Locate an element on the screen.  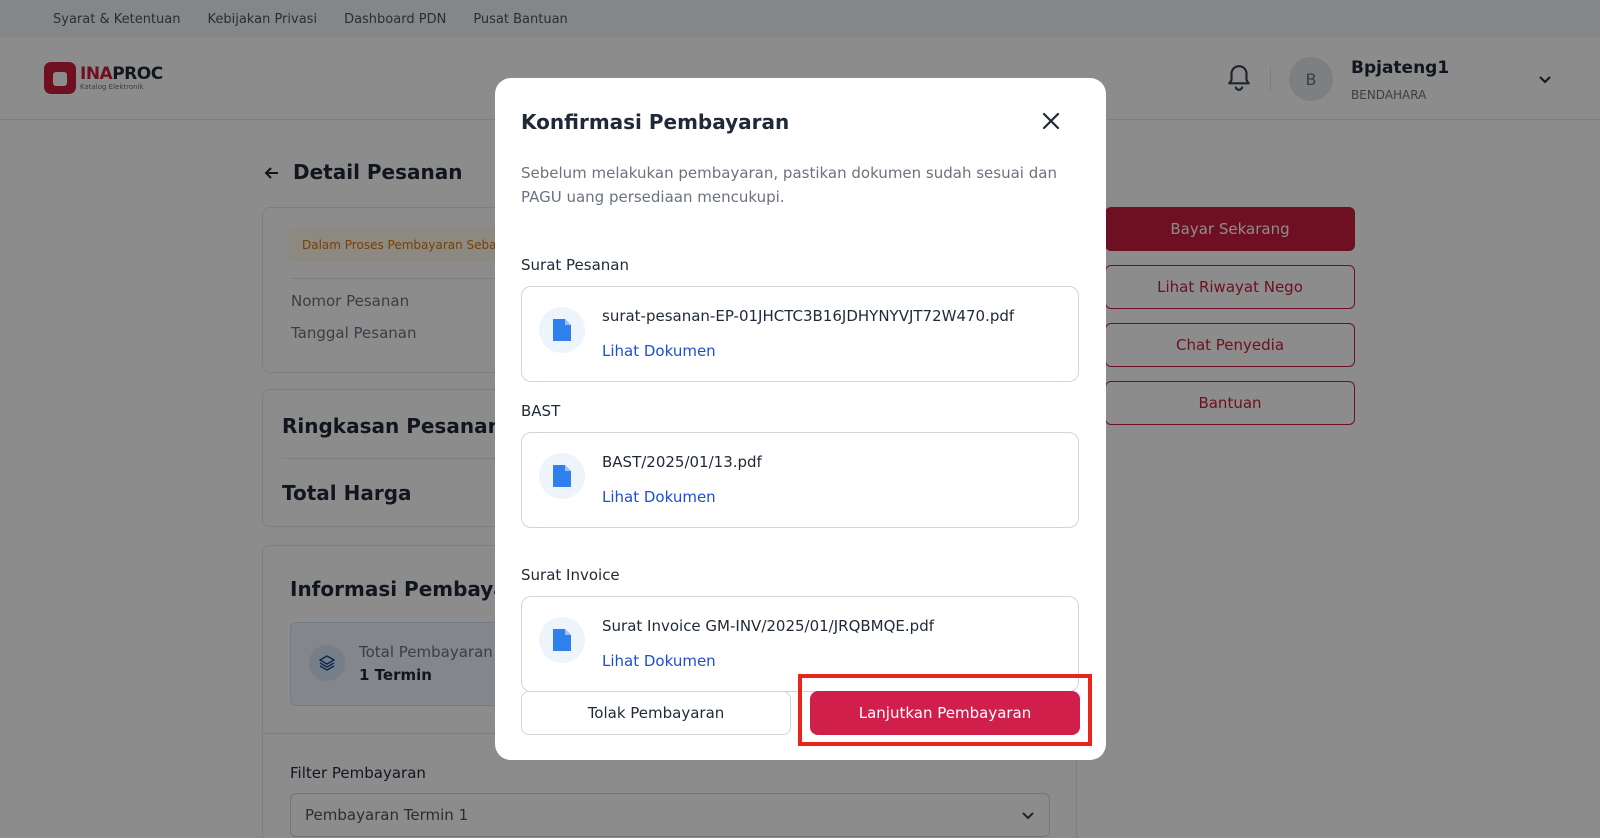
highlight-box is located at coordinates (945, 710).